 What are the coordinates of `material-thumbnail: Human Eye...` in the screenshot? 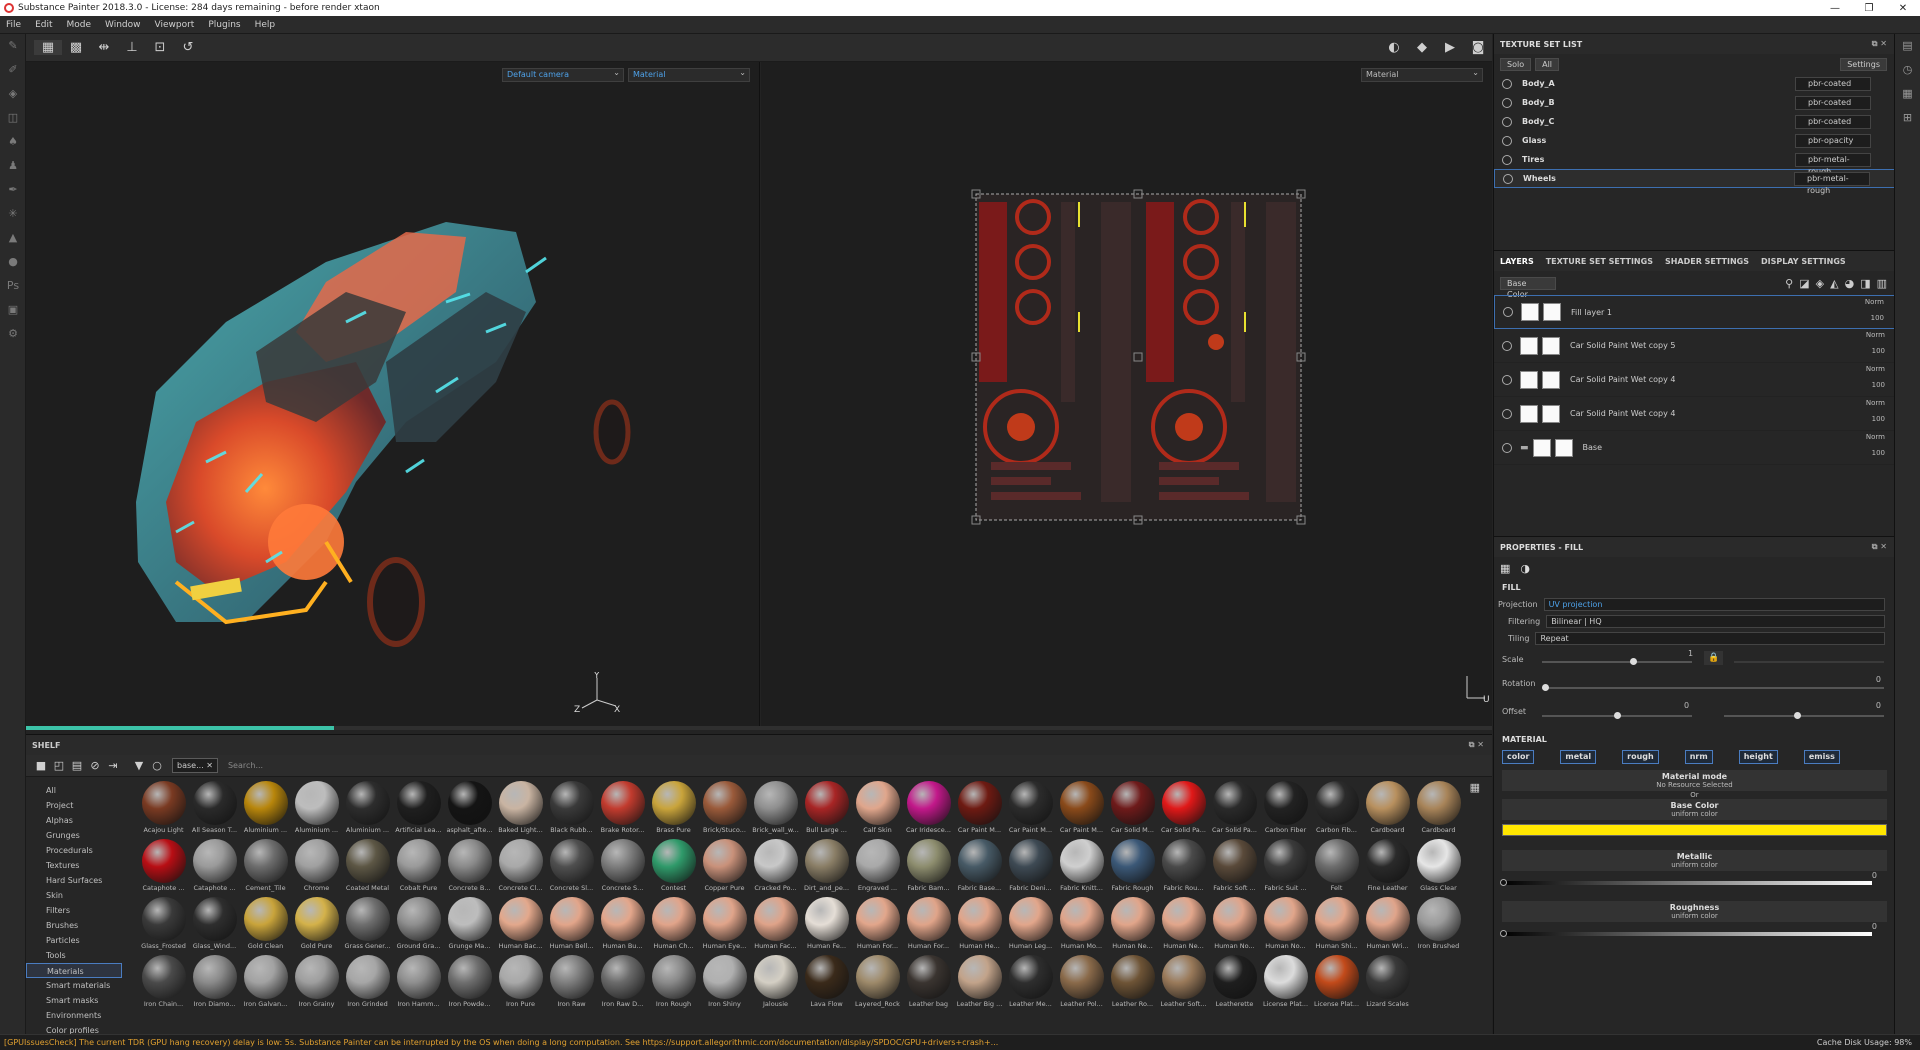 It's located at (724, 926).